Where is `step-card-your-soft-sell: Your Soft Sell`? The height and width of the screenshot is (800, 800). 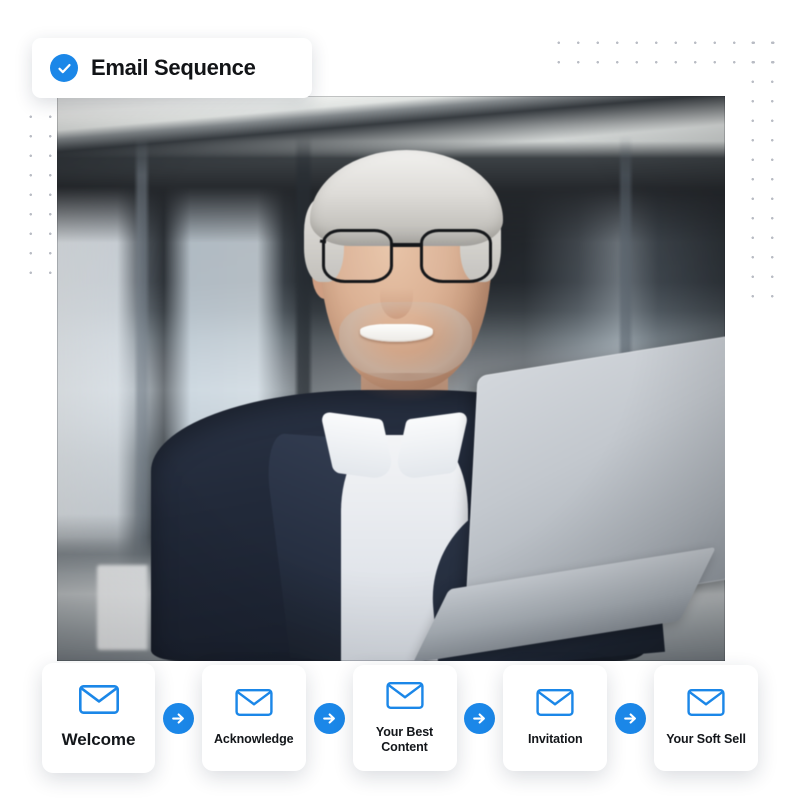
step-card-your-soft-sell: Your Soft Sell is located at coordinates (706, 718).